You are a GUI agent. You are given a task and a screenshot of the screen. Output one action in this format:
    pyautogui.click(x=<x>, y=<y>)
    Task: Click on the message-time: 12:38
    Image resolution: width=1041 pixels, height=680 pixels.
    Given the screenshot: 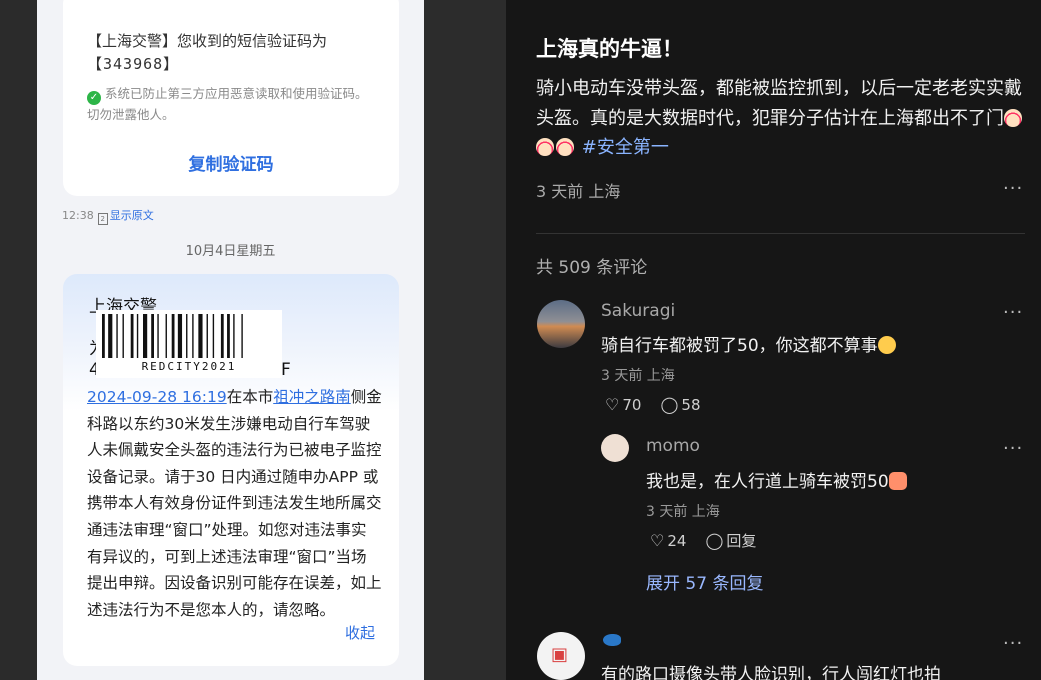 What is the action you would take?
    pyautogui.click(x=78, y=215)
    